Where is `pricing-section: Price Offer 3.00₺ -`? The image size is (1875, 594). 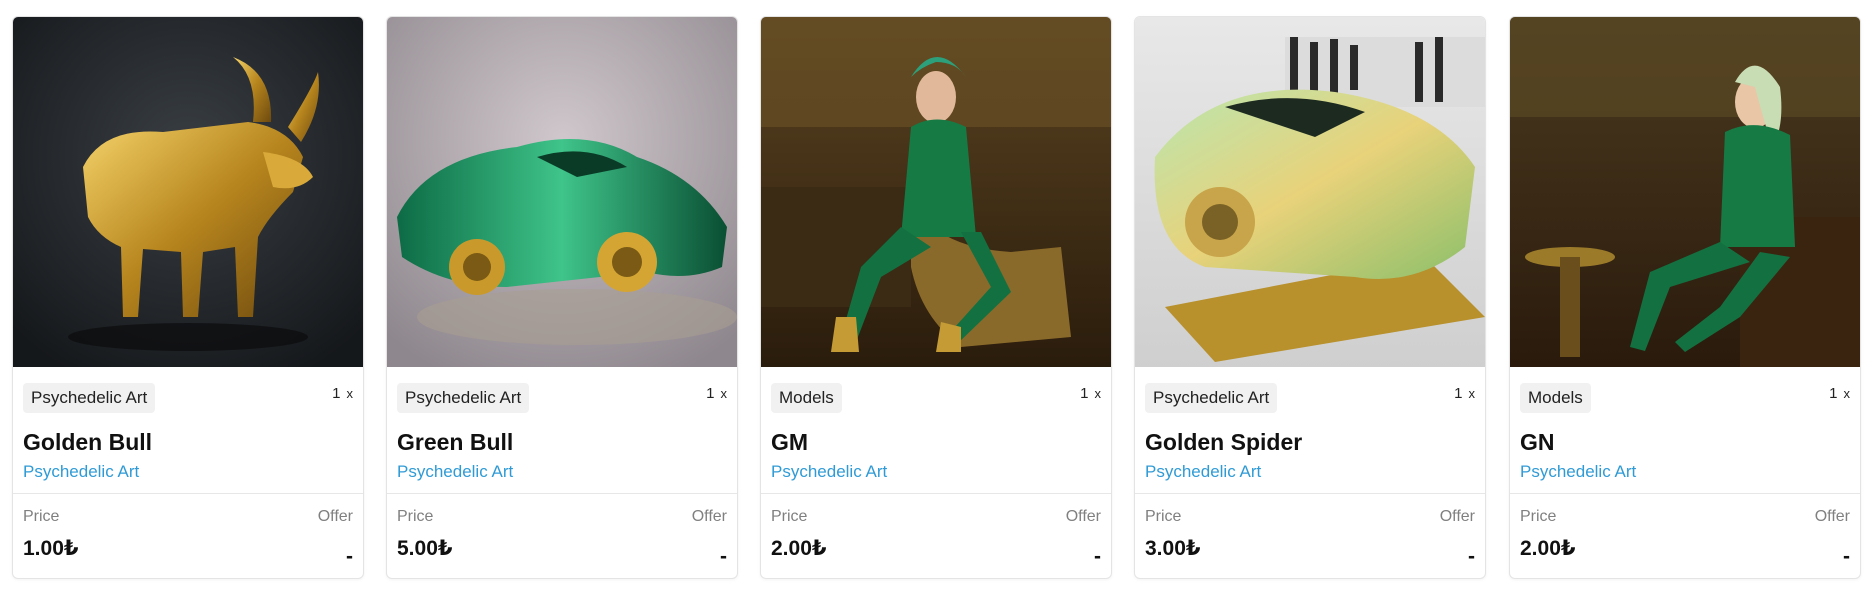
pricing-section: Price Offer 3.00₺ - is located at coordinates (1310, 536).